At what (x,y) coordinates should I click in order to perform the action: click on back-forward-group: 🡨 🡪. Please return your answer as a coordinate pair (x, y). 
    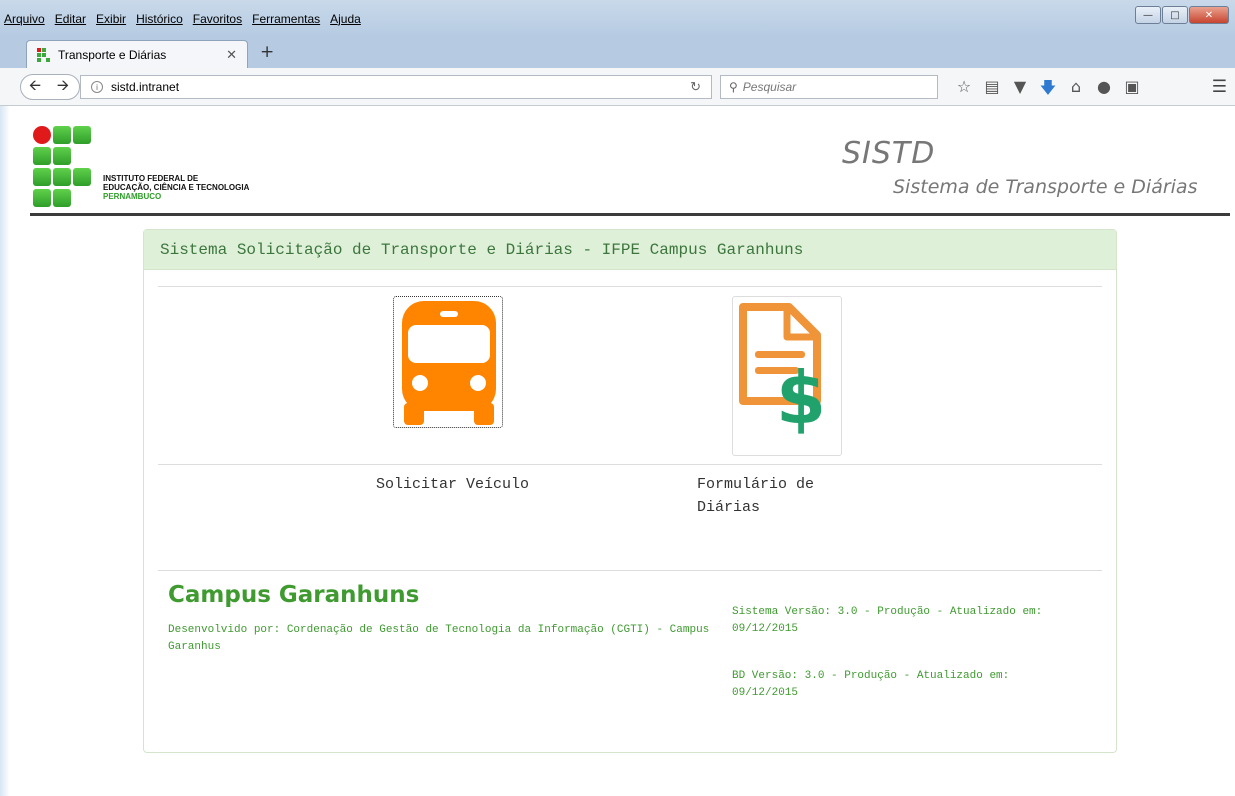
    Looking at the image, I should click on (50, 87).